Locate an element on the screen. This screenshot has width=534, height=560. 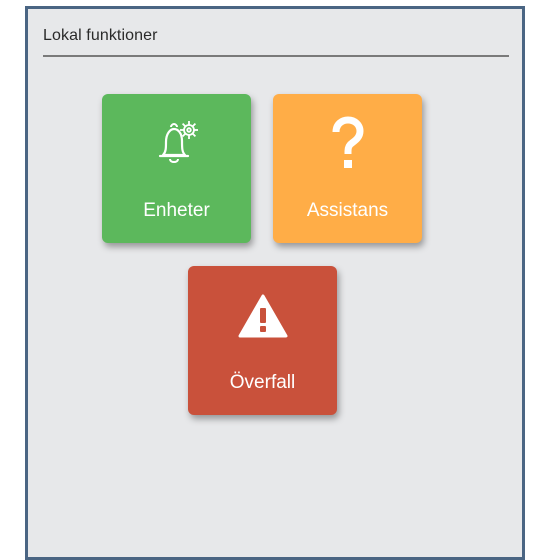
assistans-label: Assistans is located at coordinates (347, 210).